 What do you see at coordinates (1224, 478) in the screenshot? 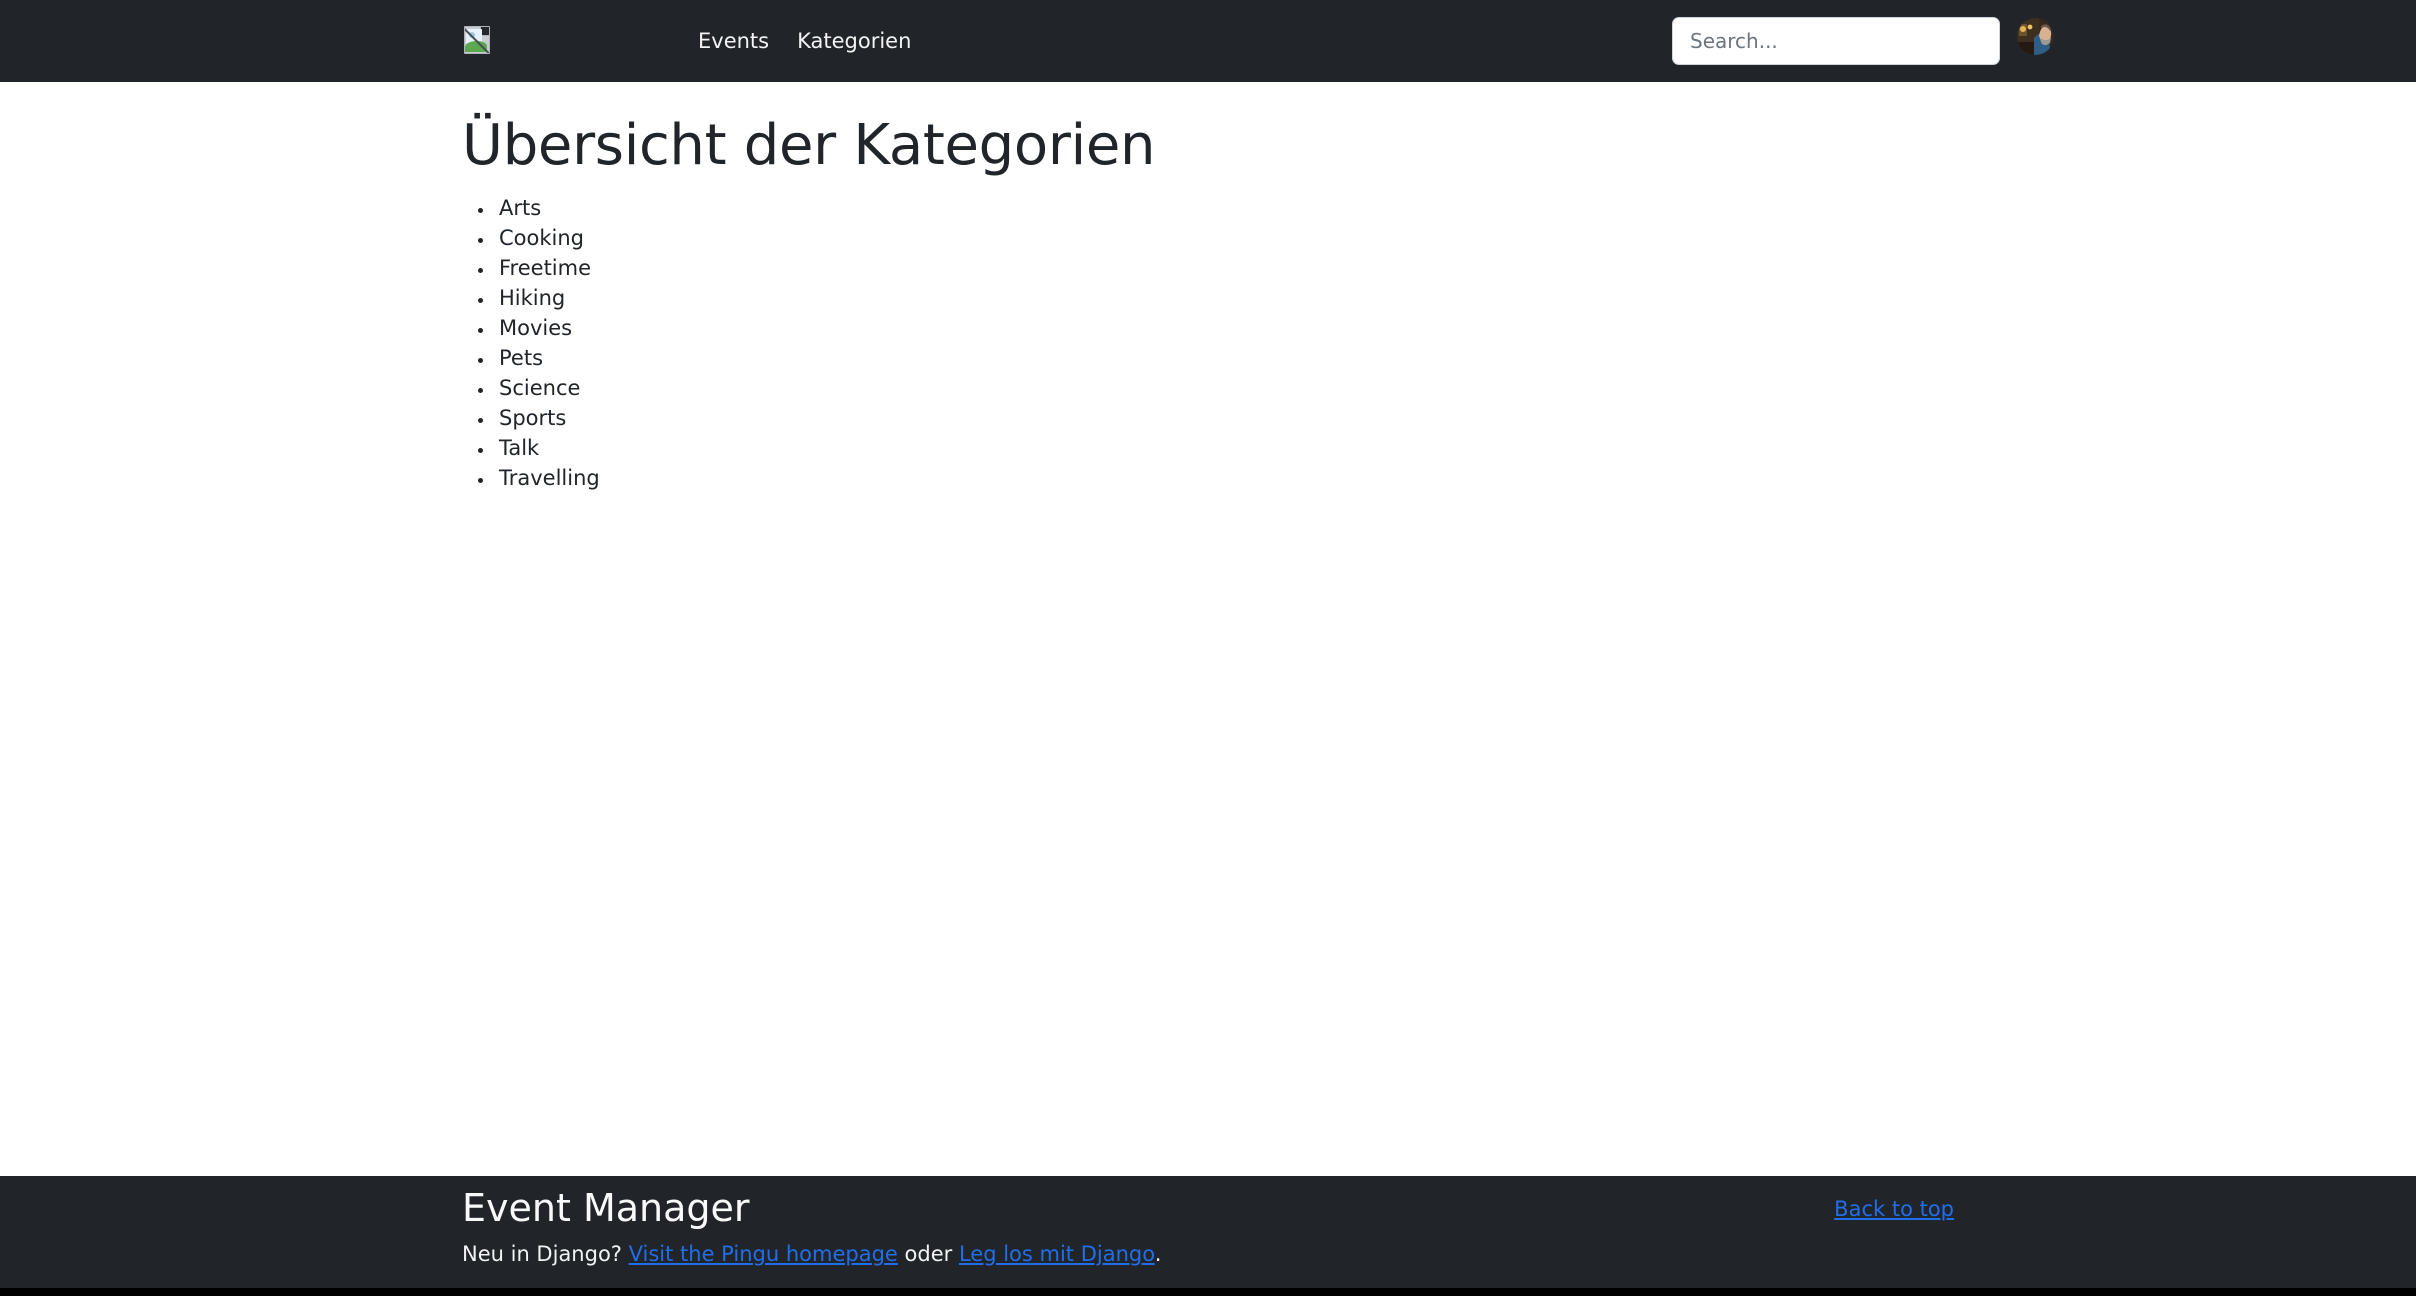
I see `list-item: Travelling` at bounding box center [1224, 478].